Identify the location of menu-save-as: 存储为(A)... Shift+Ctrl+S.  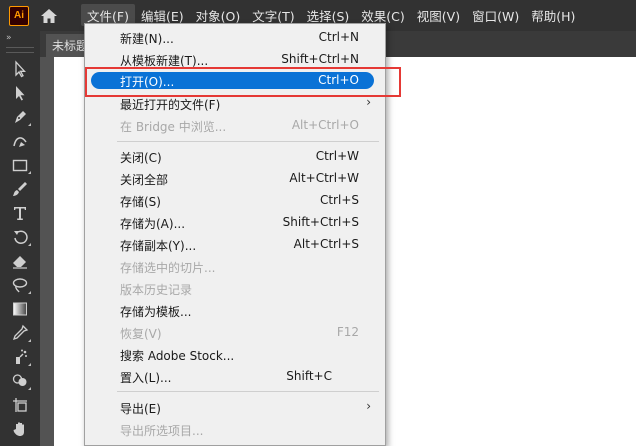
(235, 222).